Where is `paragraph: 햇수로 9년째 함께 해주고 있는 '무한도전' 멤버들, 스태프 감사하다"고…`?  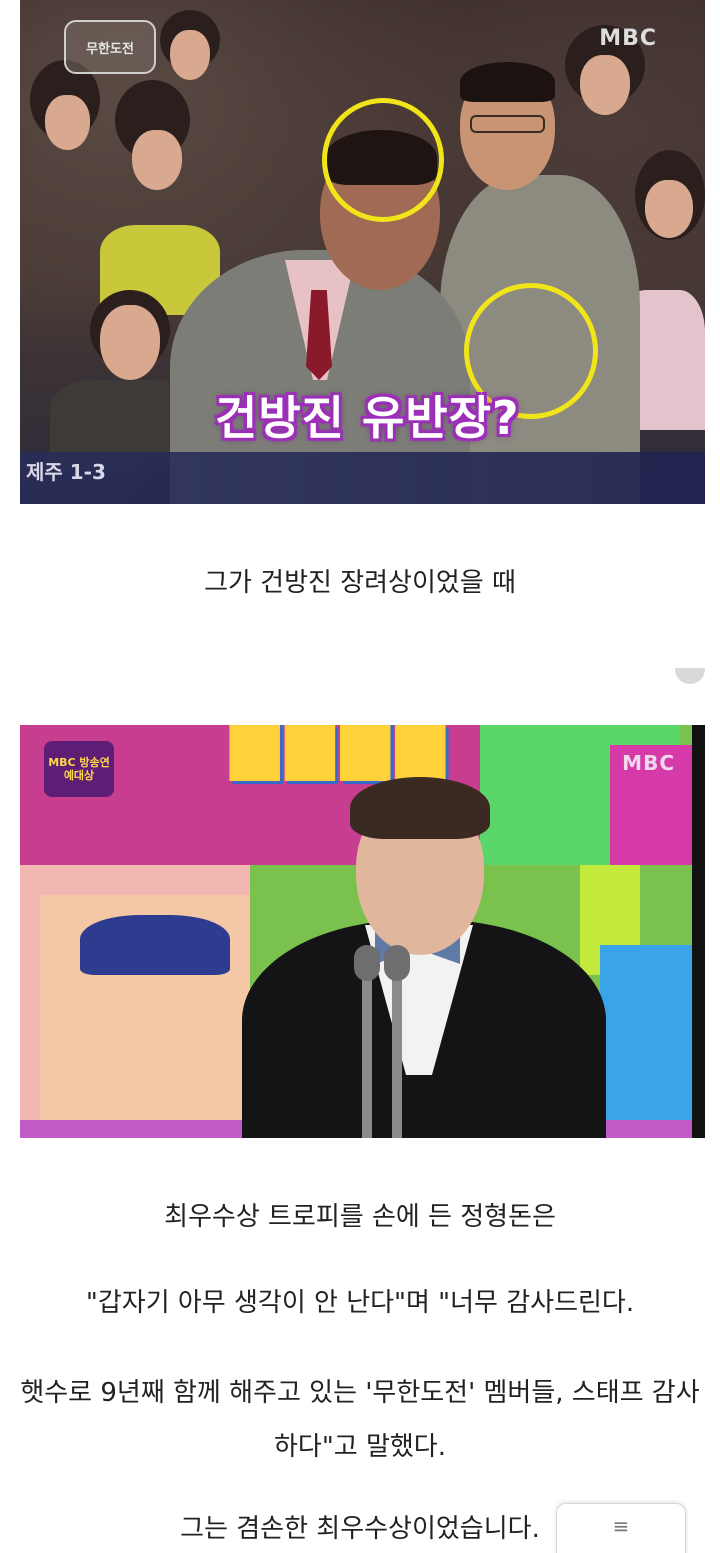
paragraph: 햇수로 9년째 함께 해주고 있는 '무한도전' 멤버들, 스태프 감사하다"고… is located at coordinates (360, 1420).